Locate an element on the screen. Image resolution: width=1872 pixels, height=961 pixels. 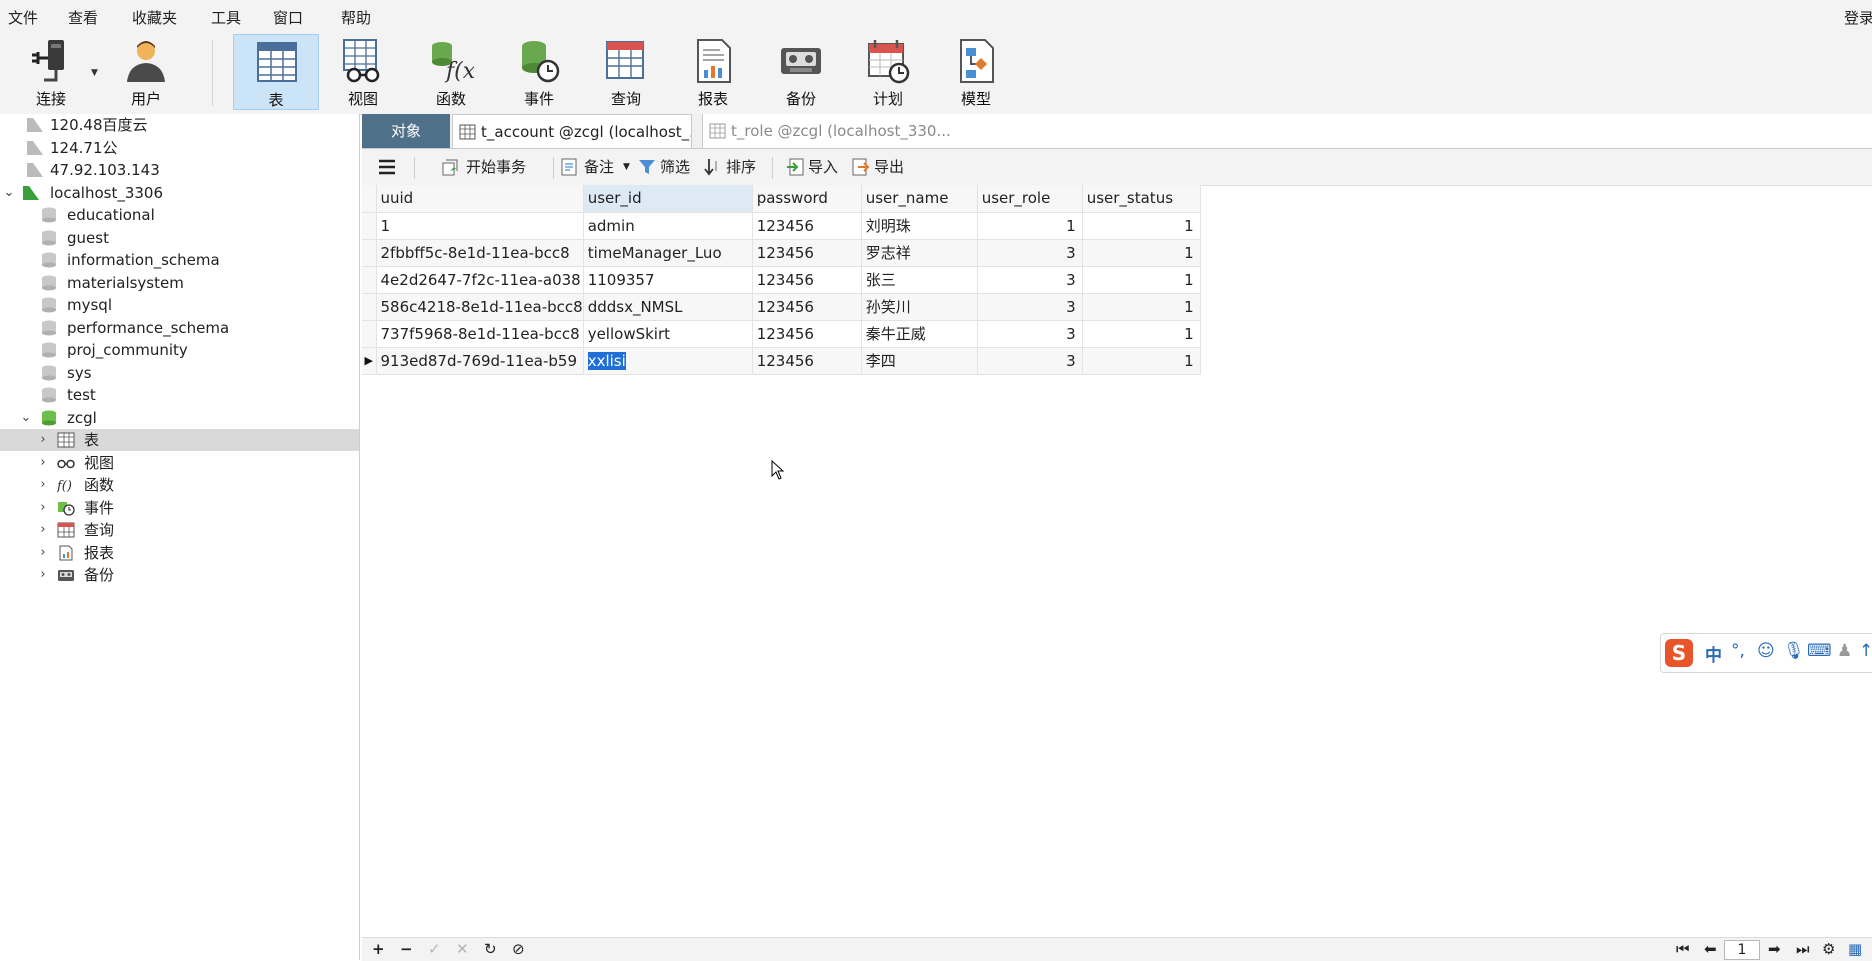
menu-file: 文件 is located at coordinates (23, 17).